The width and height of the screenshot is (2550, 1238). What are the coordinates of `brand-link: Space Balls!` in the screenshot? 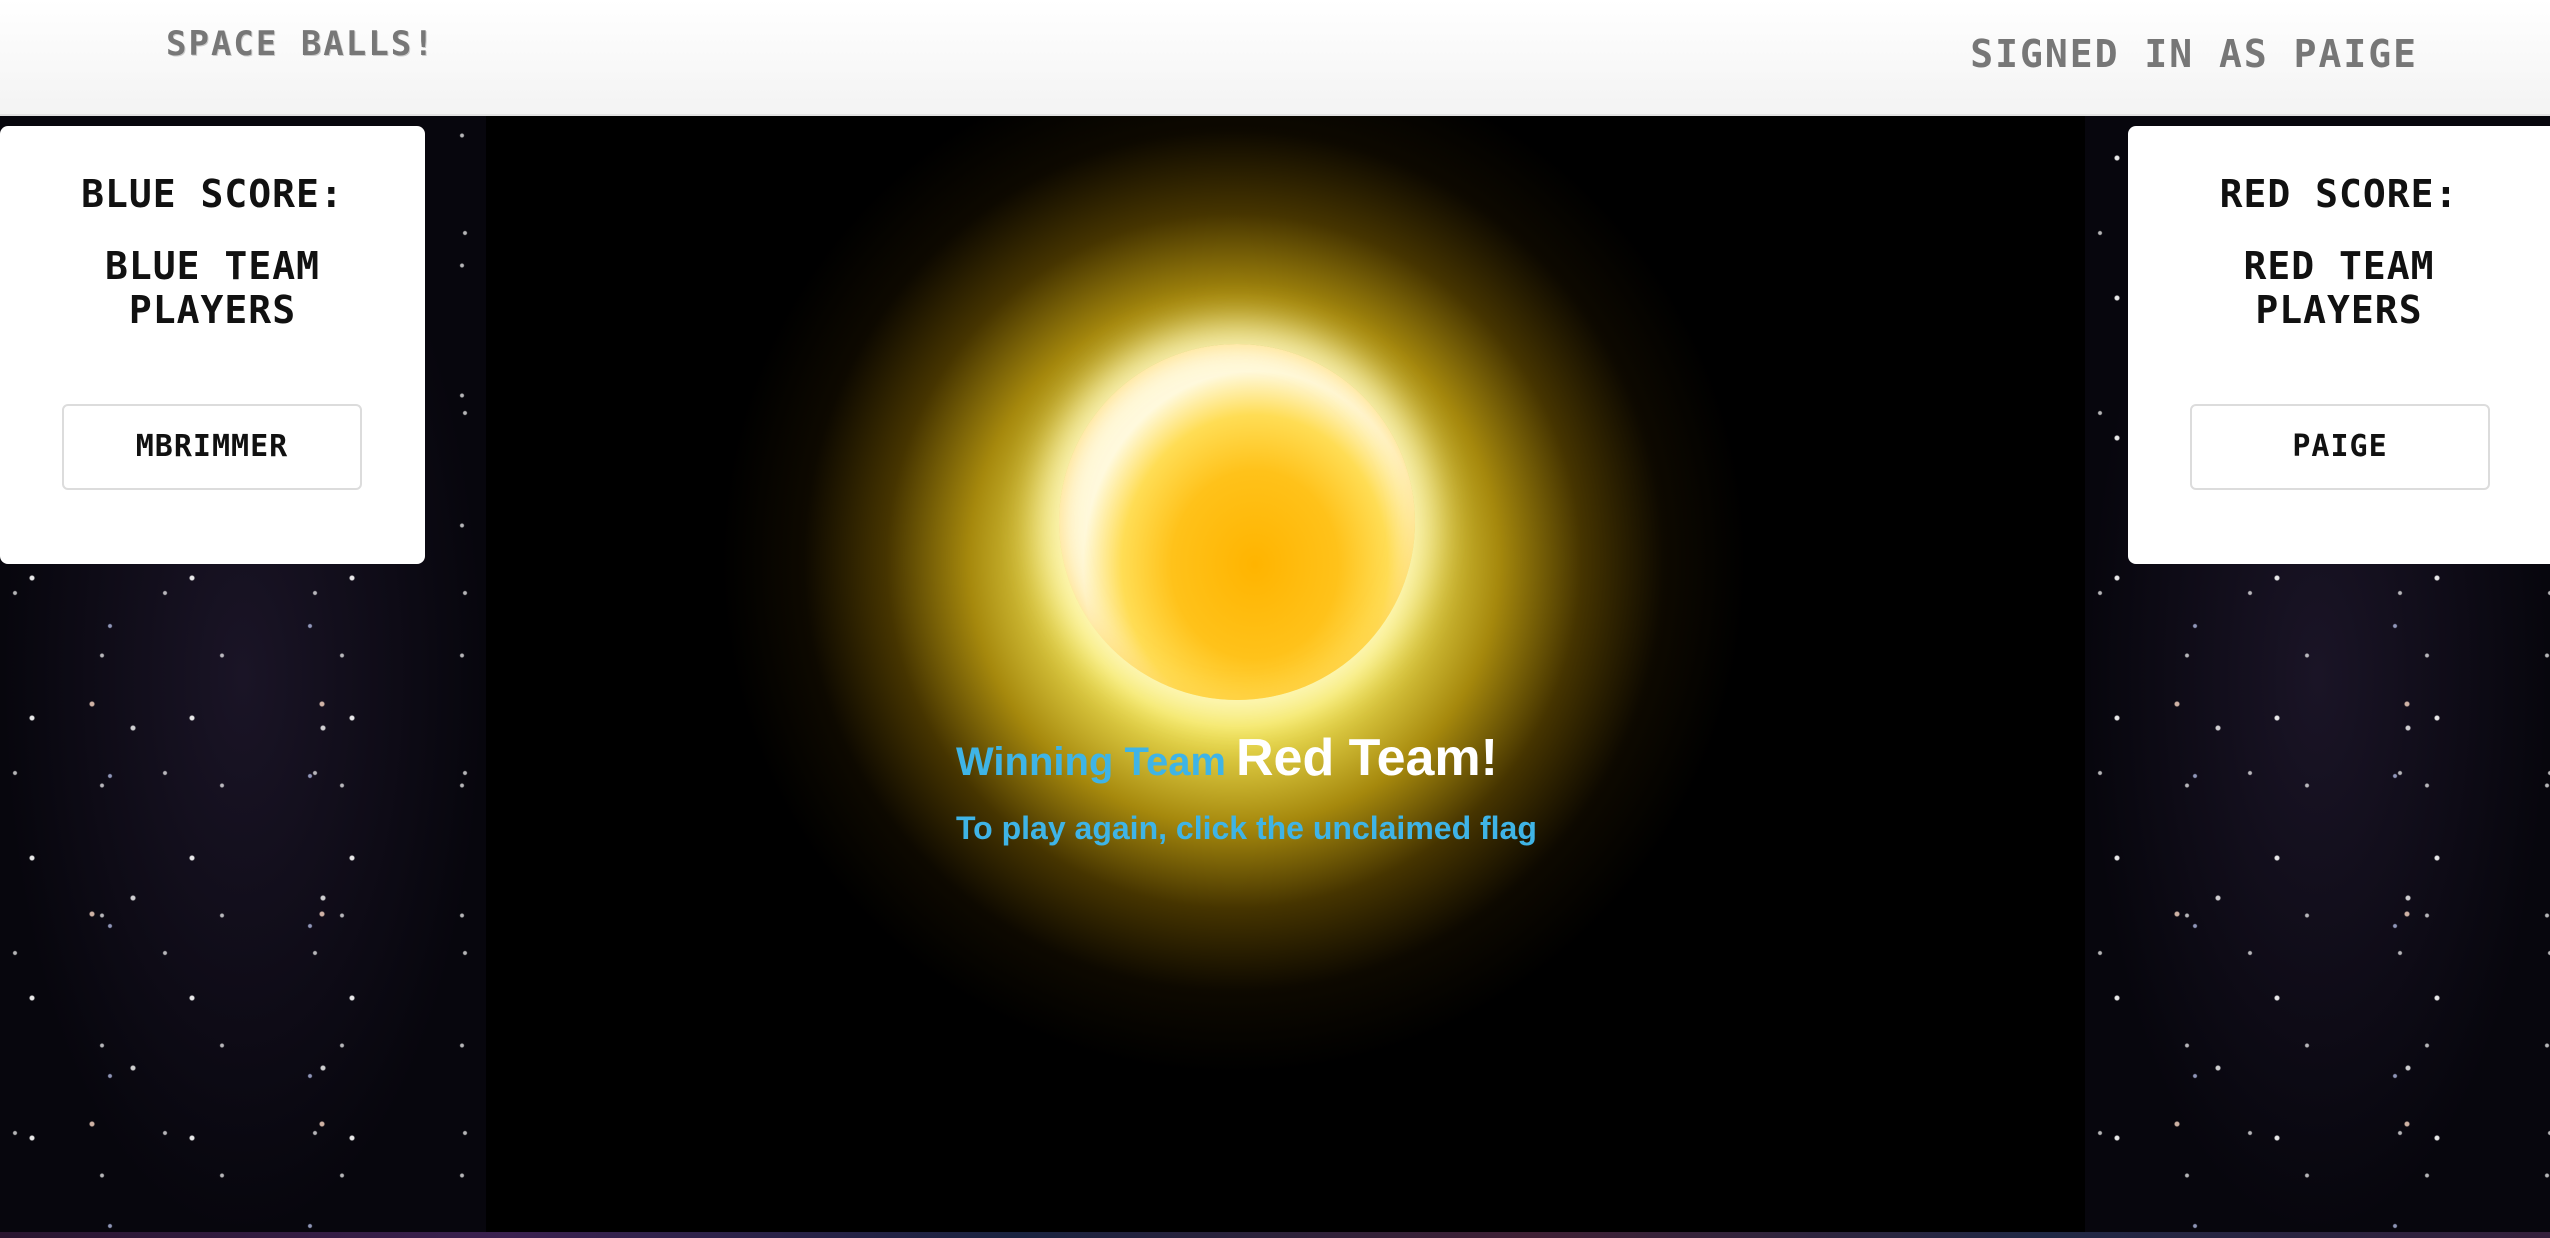 It's located at (301, 44).